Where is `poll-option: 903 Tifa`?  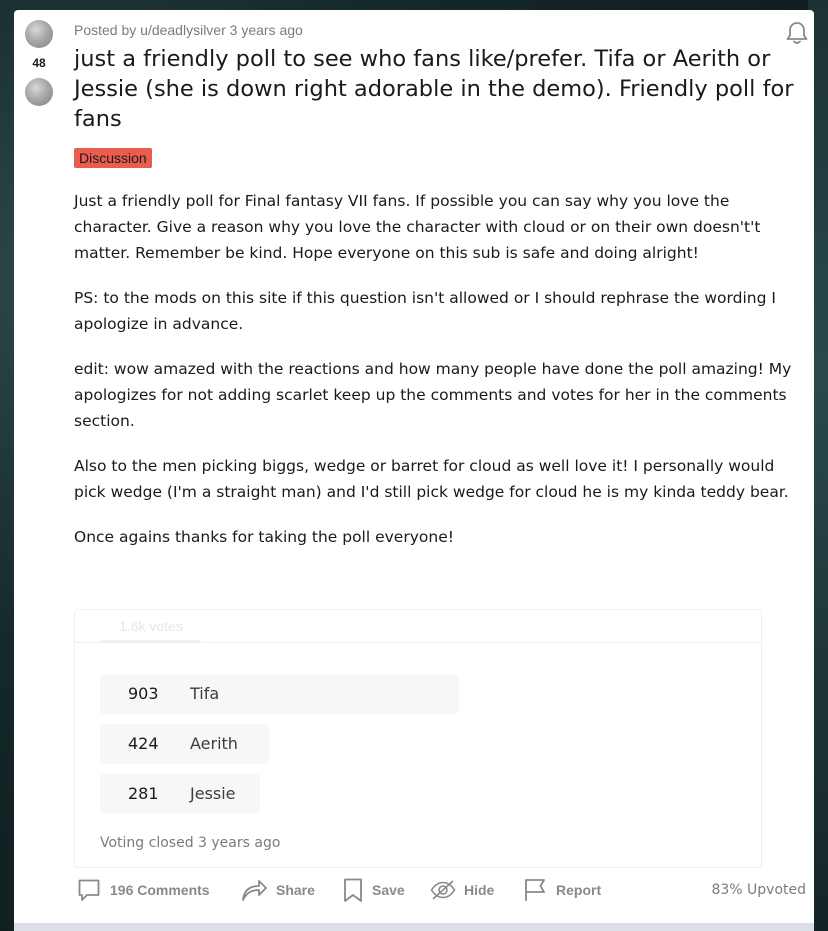 poll-option: 903 Tifa is located at coordinates (279, 694).